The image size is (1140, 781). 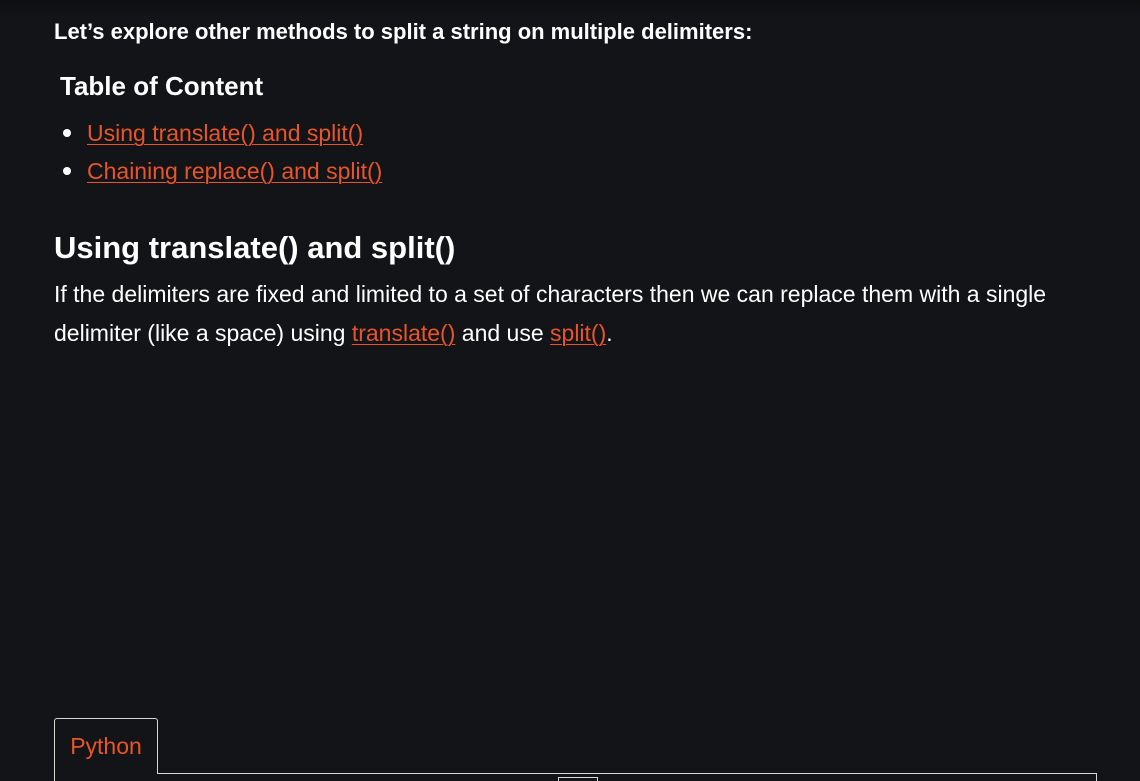 What do you see at coordinates (503, 333) in the screenshot?
I see `paragraph-text: and use` at bounding box center [503, 333].